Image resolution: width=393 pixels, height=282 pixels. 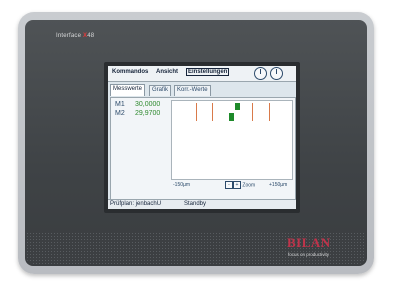 What do you see at coordinates (278, 185) in the screenshot?
I see `x-axis-max-label: +150µm` at bounding box center [278, 185].